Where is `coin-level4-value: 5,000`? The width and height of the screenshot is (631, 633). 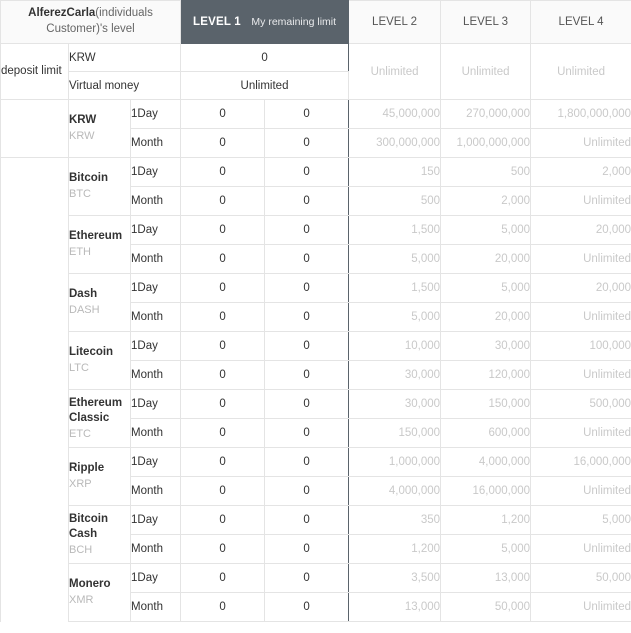
coin-level4-value: 5,000 is located at coordinates (580, 520).